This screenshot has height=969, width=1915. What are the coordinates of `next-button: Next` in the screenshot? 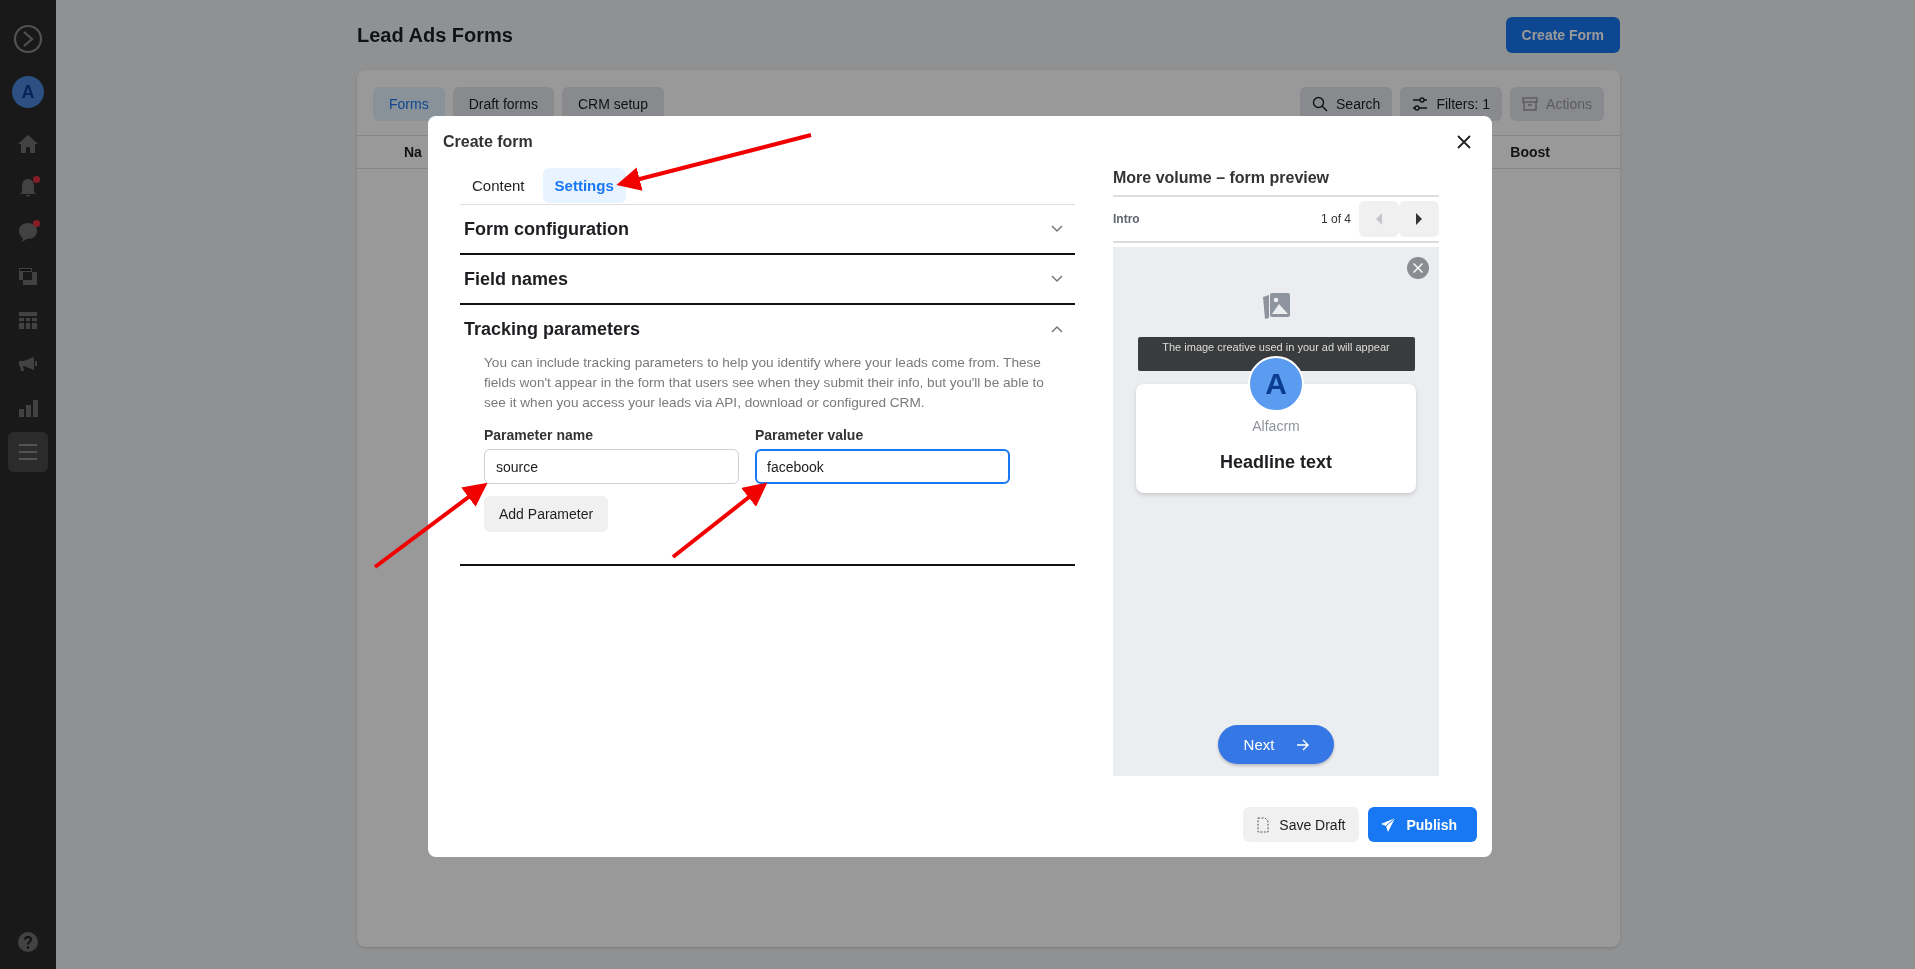 It's located at (1276, 744).